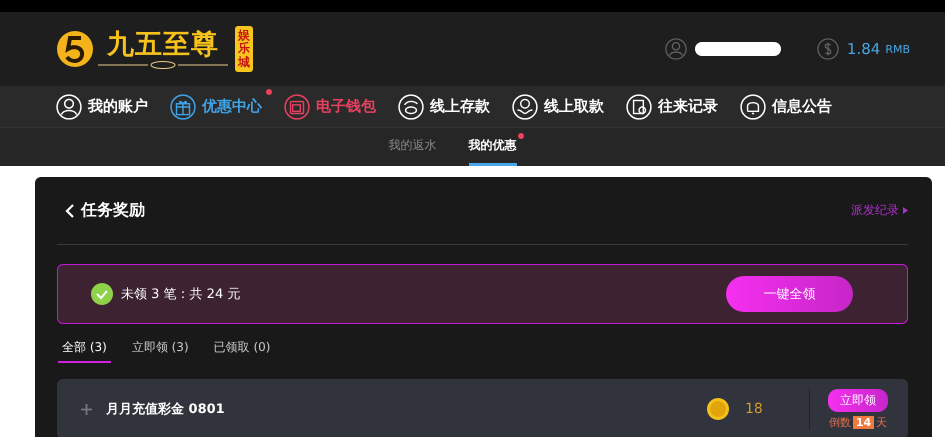 The image size is (945, 437). Describe the element at coordinates (863, 422) in the screenshot. I see `countdown-days: 14` at that location.